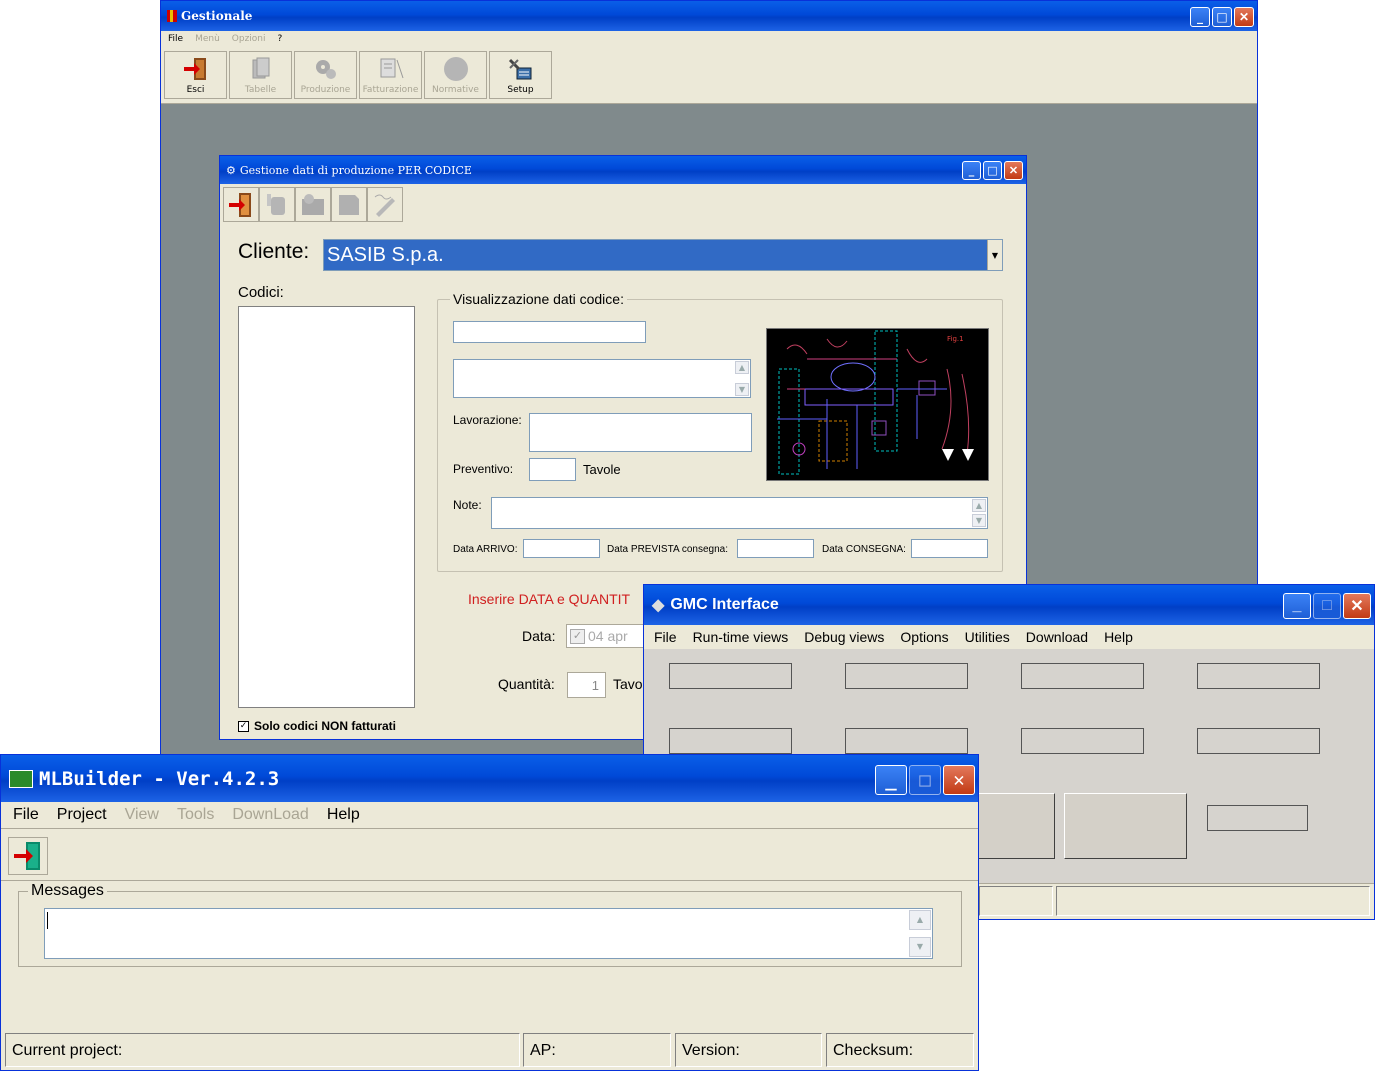 The image size is (1375, 1071). What do you see at coordinates (270, 815) in the screenshot?
I see `ml-menu-download: DownLoad` at bounding box center [270, 815].